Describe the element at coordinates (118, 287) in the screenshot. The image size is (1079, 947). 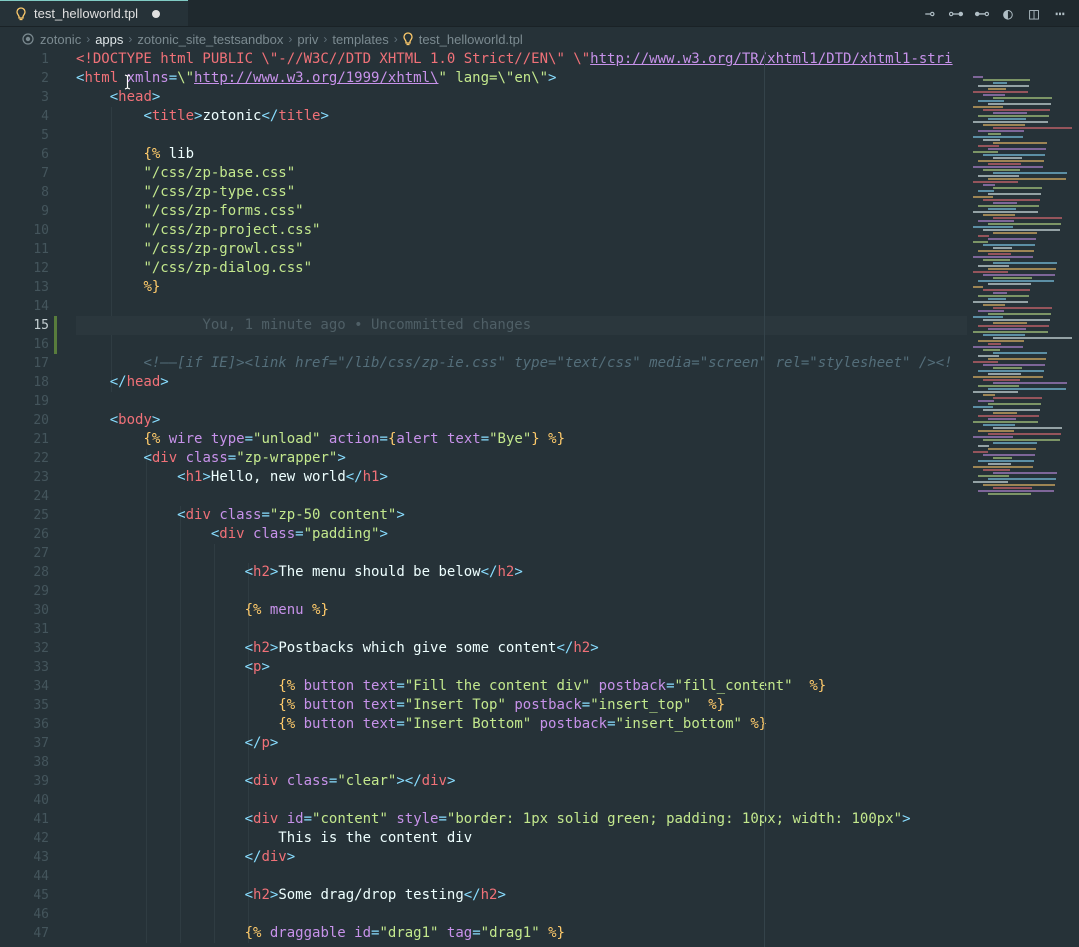
I see `line-code: %}` at that location.